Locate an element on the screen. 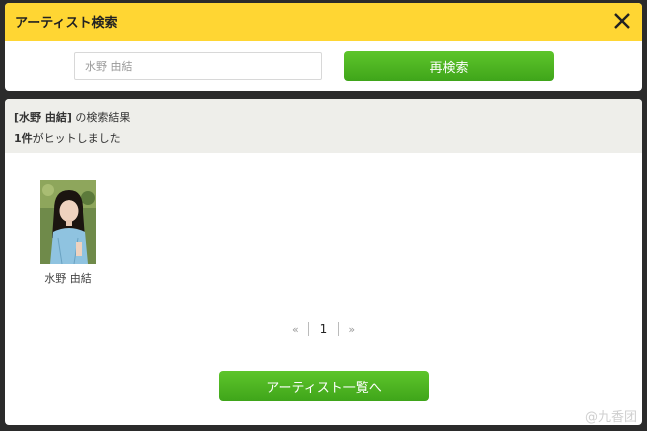 Image resolution: width=647 pixels, height=431 pixels. keyword-suffix: の検索結果 is located at coordinates (101, 117).